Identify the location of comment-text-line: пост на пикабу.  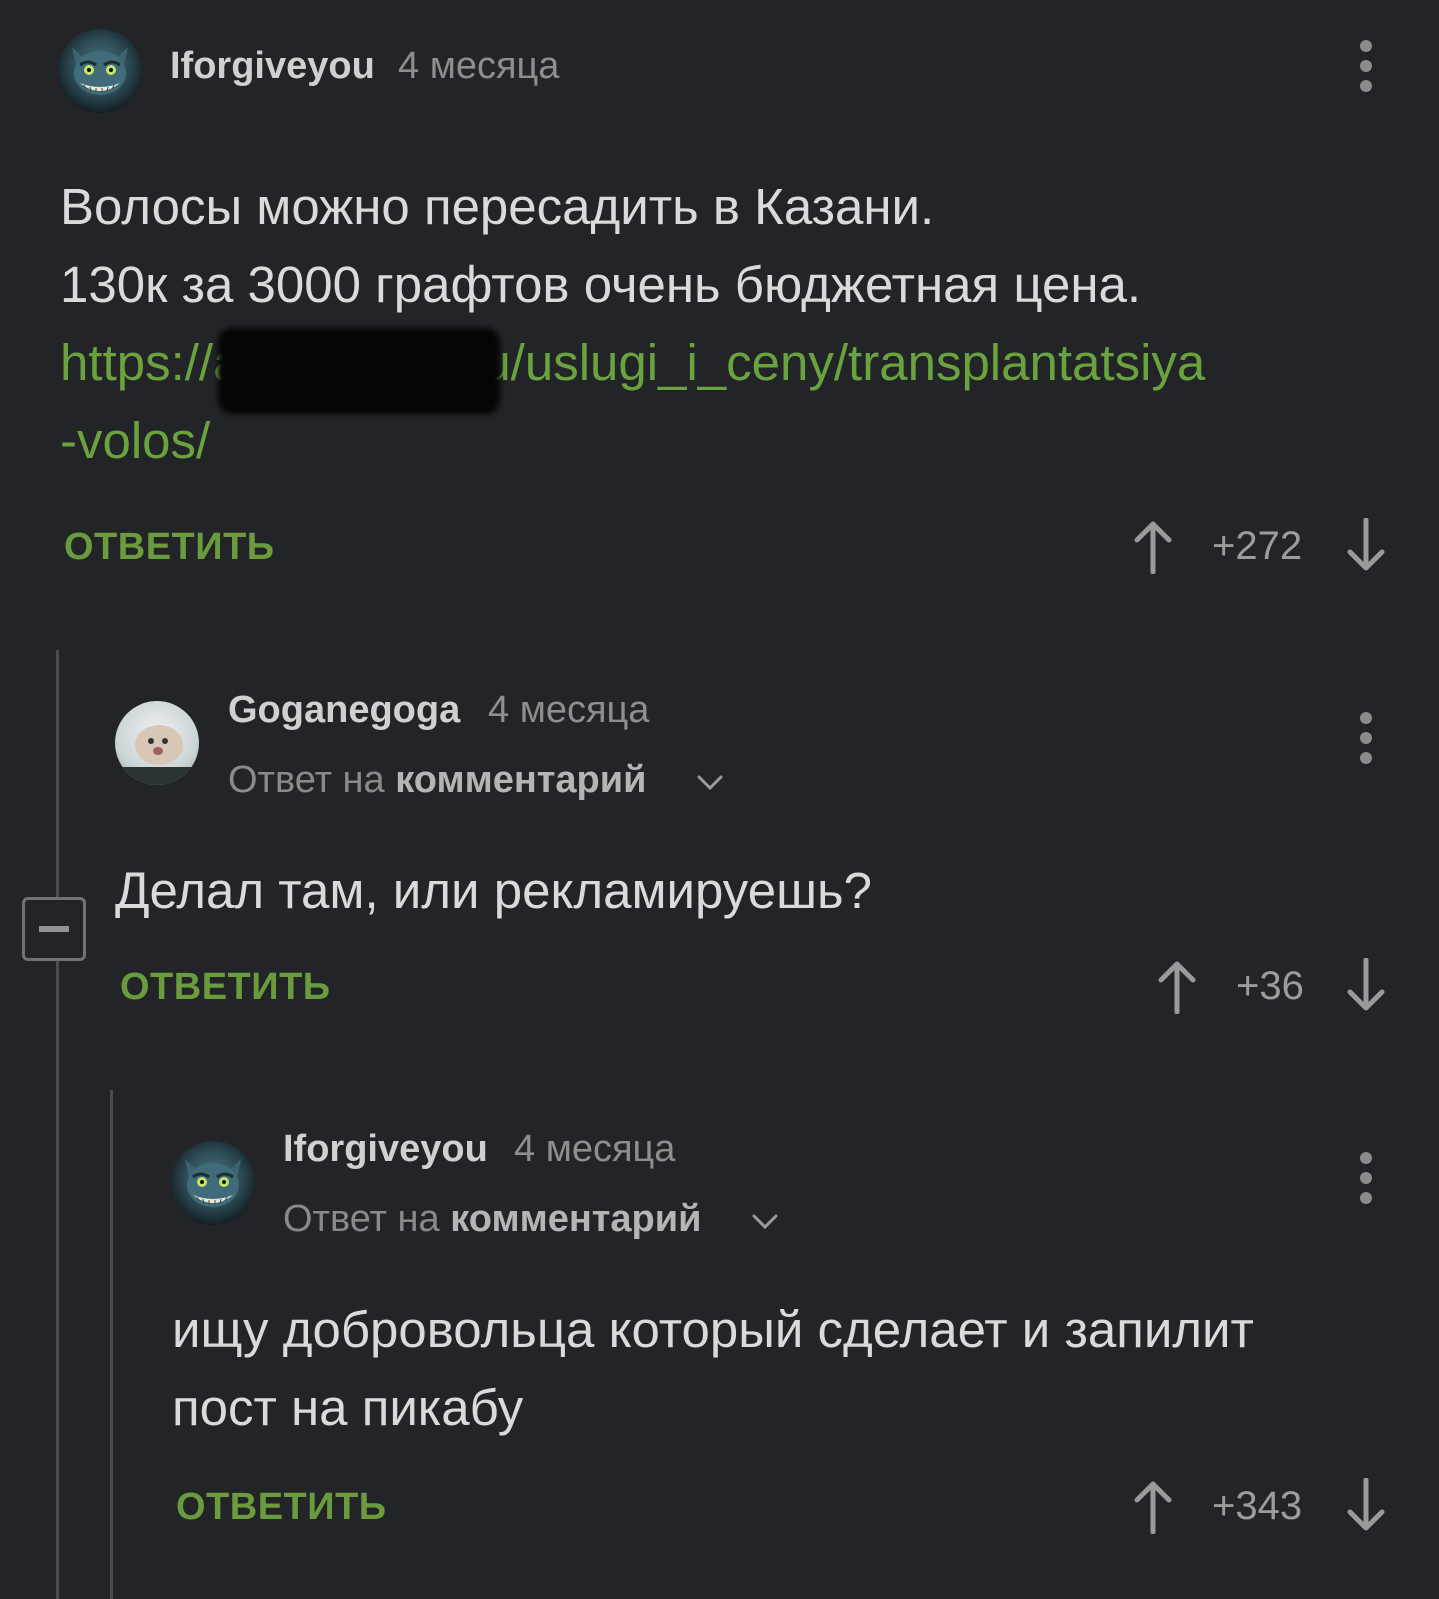
(348, 1407).